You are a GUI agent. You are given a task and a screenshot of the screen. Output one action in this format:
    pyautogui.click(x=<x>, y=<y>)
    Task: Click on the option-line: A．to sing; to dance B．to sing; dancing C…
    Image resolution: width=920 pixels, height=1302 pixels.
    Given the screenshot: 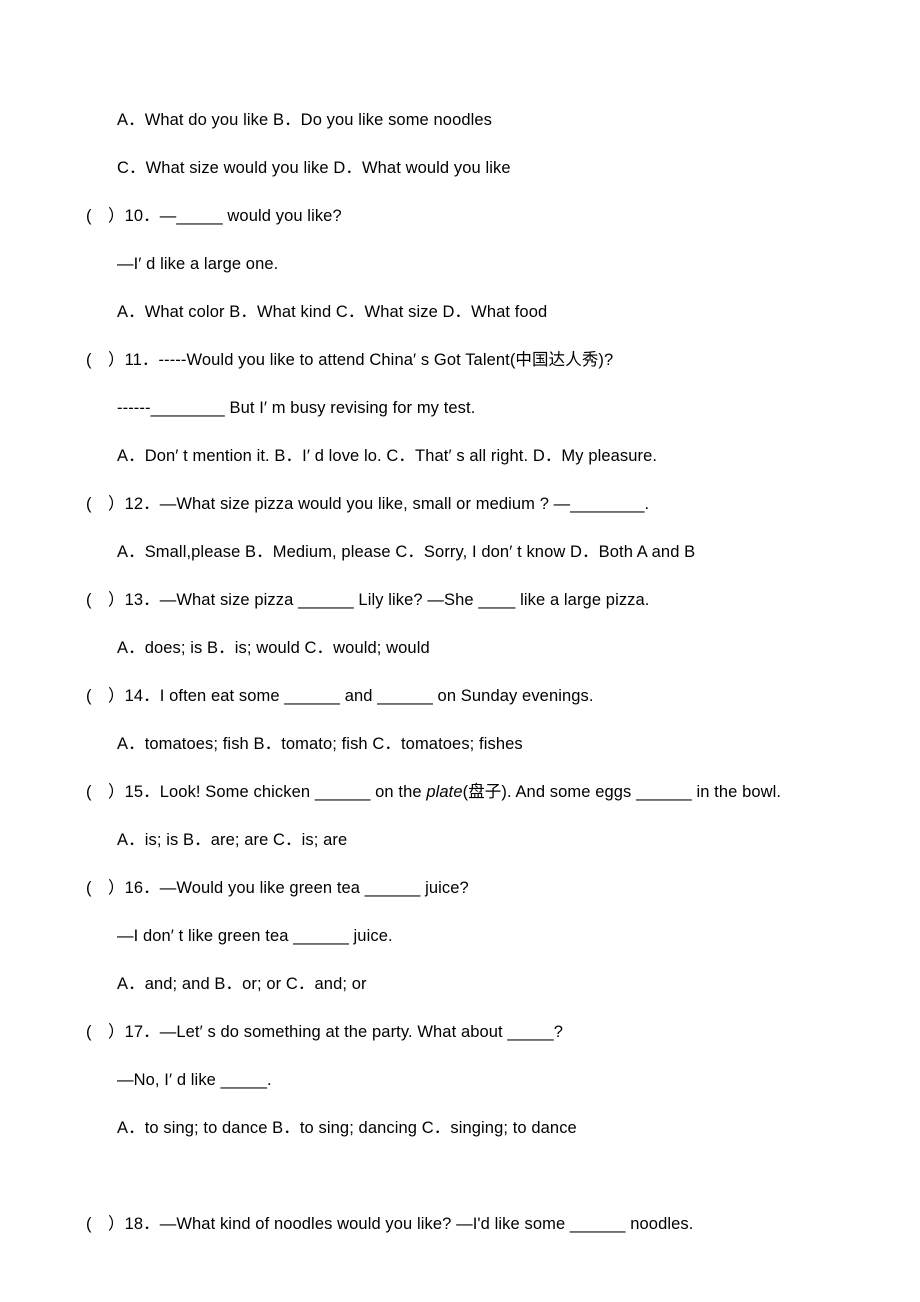 What is the action you would take?
    pyautogui.click(x=460, y=1128)
    